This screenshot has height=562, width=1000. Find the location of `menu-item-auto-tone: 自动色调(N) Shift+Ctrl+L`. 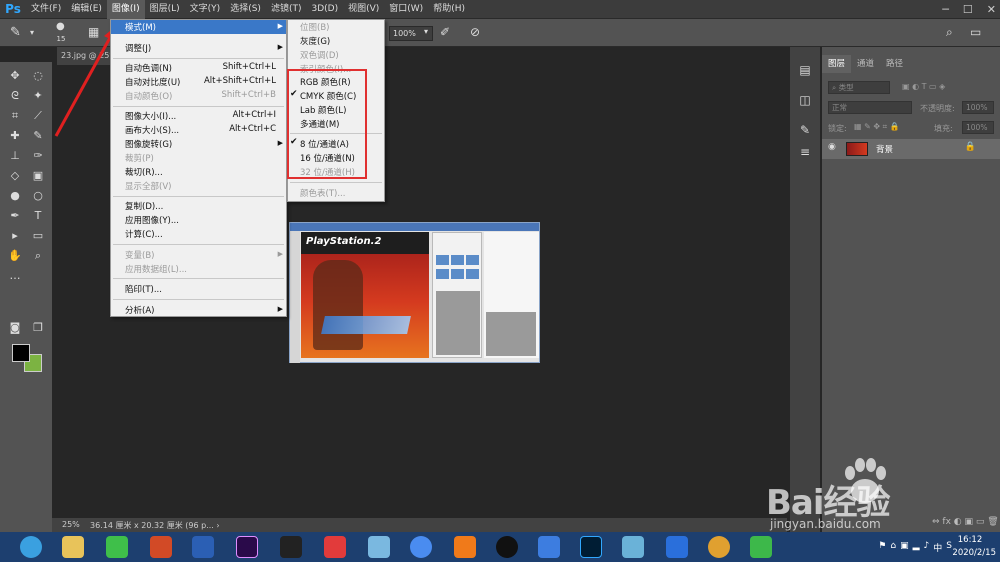

menu-item-auto-tone: 自动色调(N) Shift+Ctrl+L is located at coordinates (198, 68).